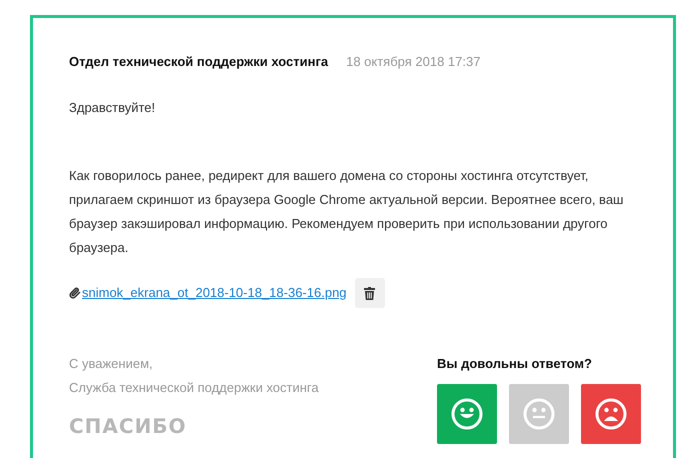  What do you see at coordinates (128, 426) in the screenshot?
I see `thanks-label: СПАСИБО` at bounding box center [128, 426].